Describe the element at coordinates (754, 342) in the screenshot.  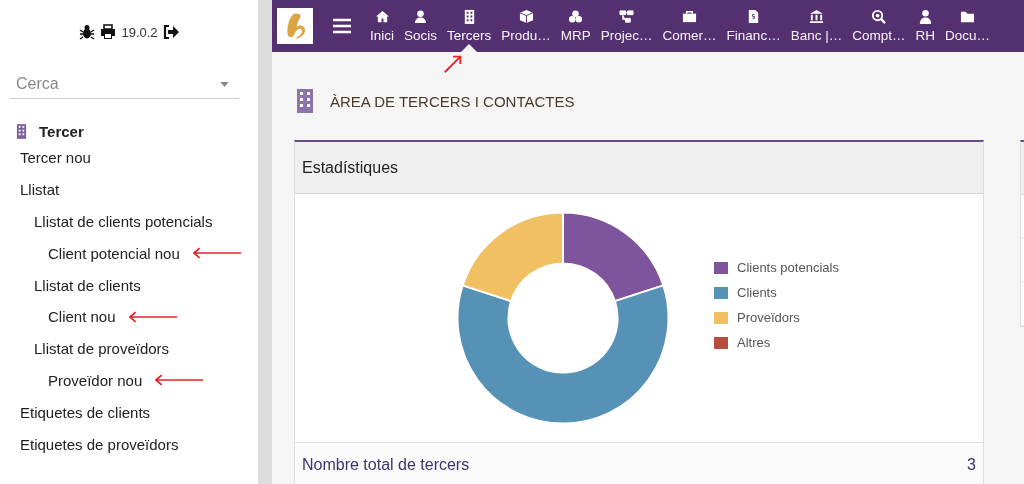
I see `legend-label: Altres` at that location.